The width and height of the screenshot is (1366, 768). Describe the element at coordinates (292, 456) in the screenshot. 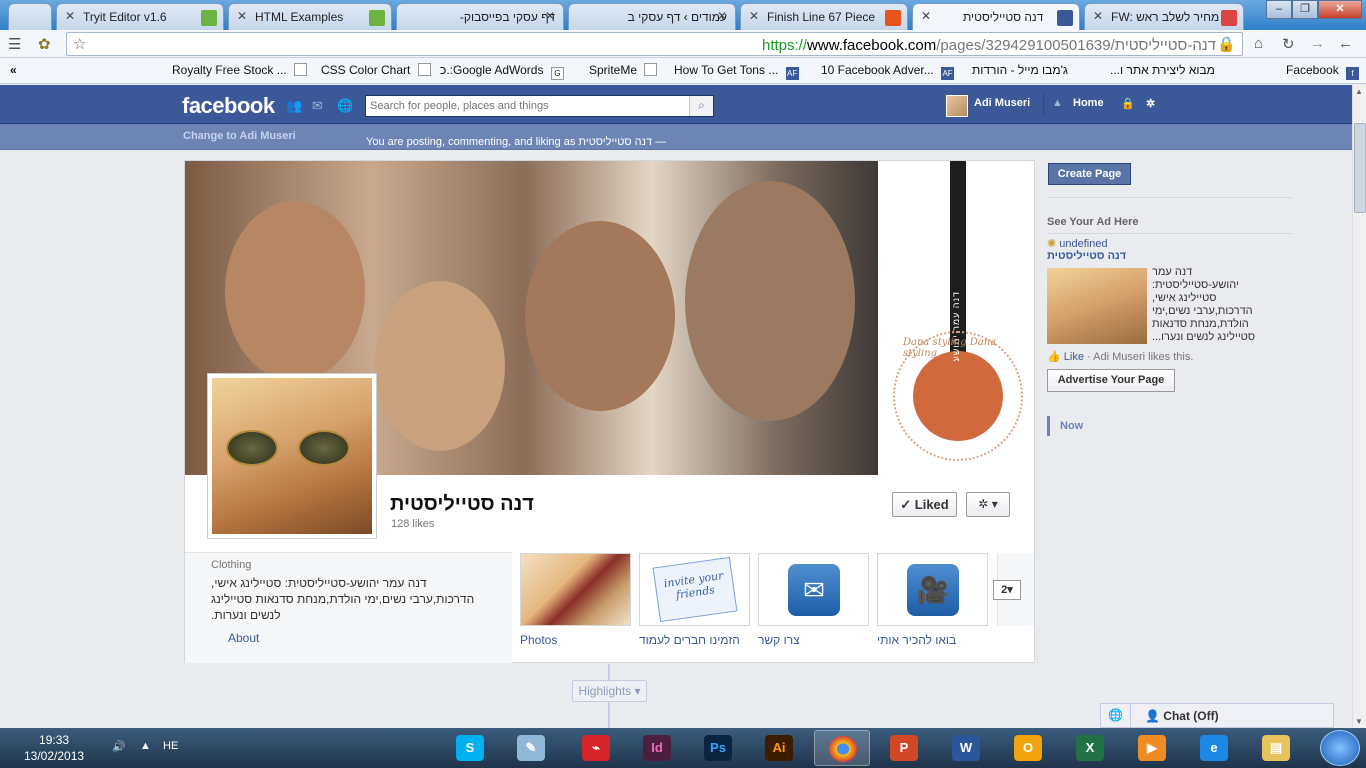

I see `profile-picture` at that location.